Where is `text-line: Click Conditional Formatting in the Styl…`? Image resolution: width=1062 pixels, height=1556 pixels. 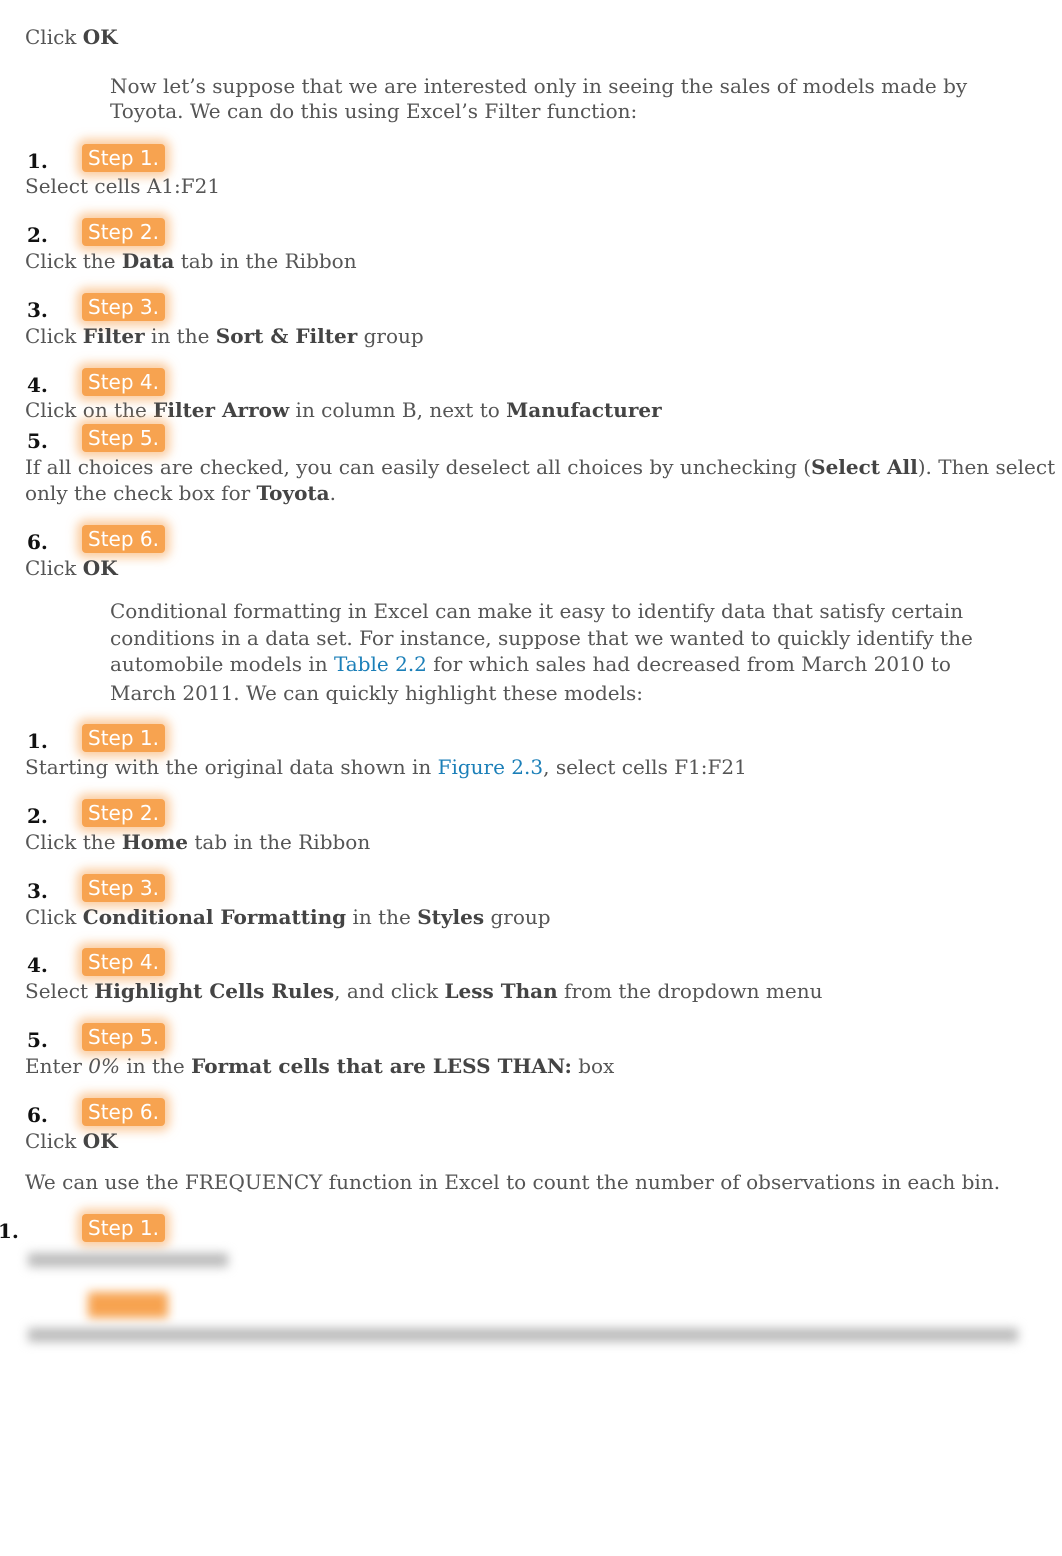 text-line: Click Conditional Formatting in the Styl… is located at coordinates (288, 917).